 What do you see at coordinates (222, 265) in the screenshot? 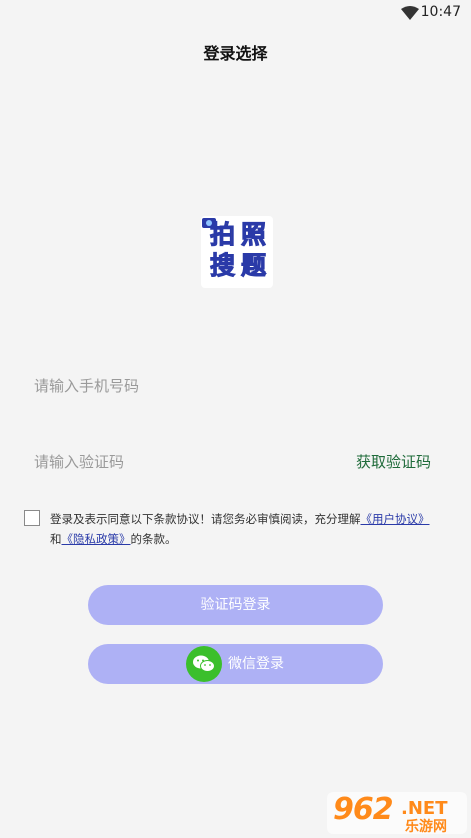
I see `logo-char-3: 搜` at bounding box center [222, 265].